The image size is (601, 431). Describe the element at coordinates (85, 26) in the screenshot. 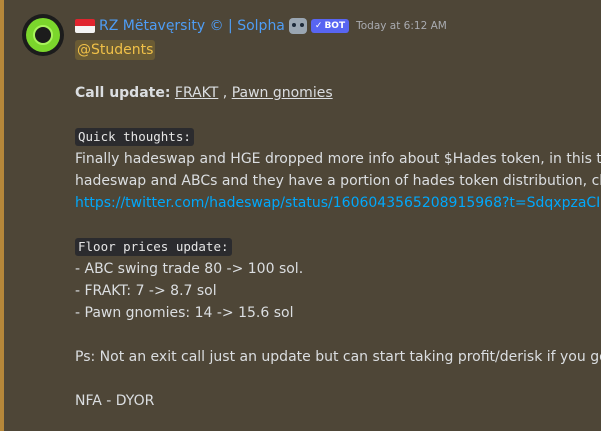

I see `indonesia-flag-icon` at that location.